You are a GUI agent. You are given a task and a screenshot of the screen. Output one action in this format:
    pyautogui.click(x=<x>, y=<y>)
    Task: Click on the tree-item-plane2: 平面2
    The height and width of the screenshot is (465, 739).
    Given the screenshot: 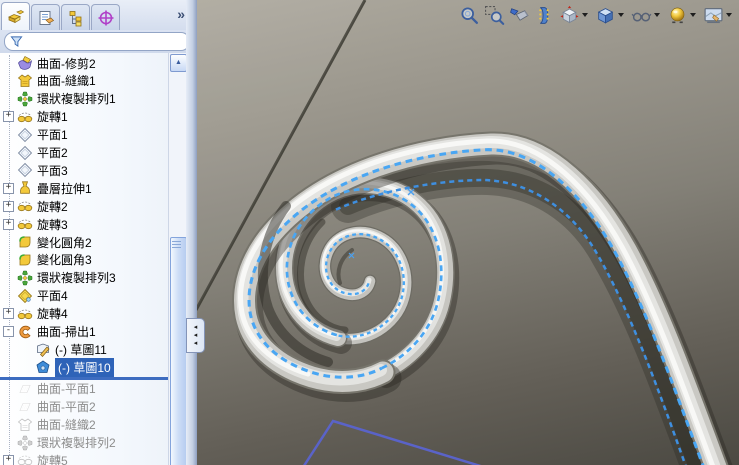 What is the action you would take?
    pyautogui.click(x=84, y=153)
    